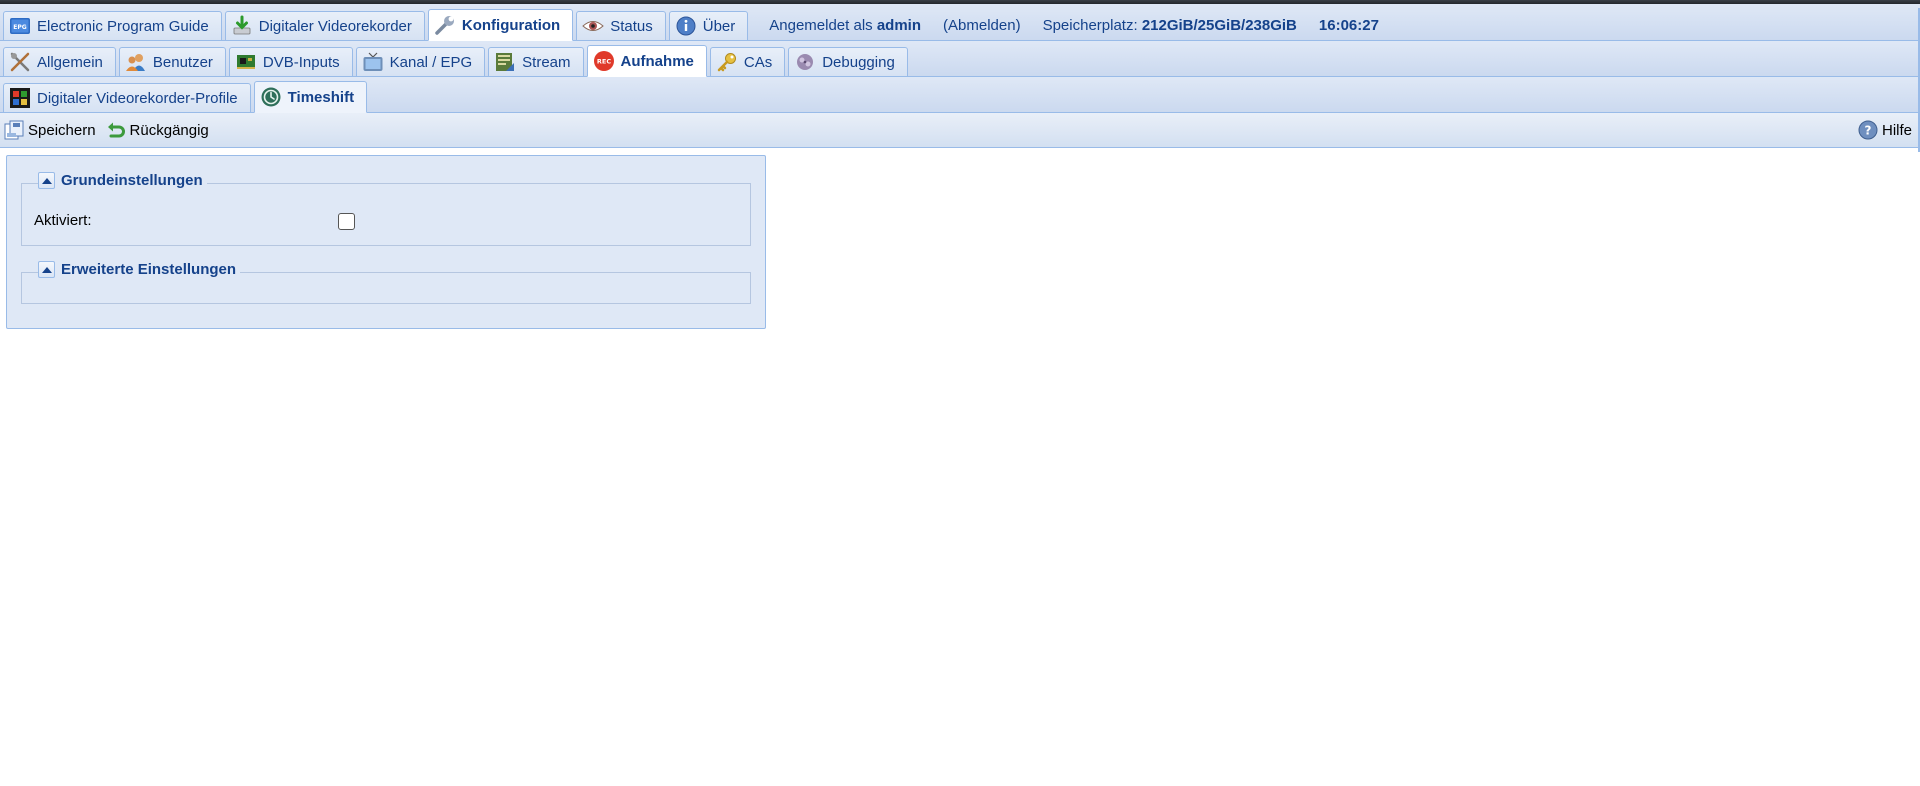  I want to click on tv-icon, so click(373, 62).